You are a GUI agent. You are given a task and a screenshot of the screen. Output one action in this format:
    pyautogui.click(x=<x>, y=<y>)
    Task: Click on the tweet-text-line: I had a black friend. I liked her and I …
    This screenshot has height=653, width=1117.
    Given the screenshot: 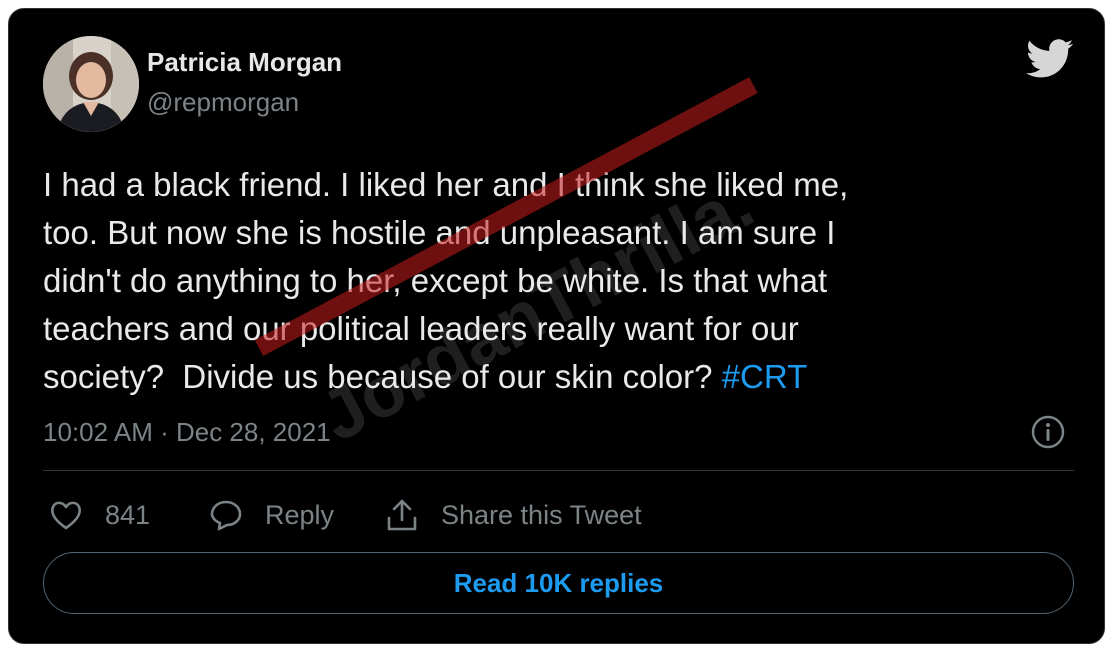 What is the action you would take?
    pyautogui.click(x=446, y=184)
    